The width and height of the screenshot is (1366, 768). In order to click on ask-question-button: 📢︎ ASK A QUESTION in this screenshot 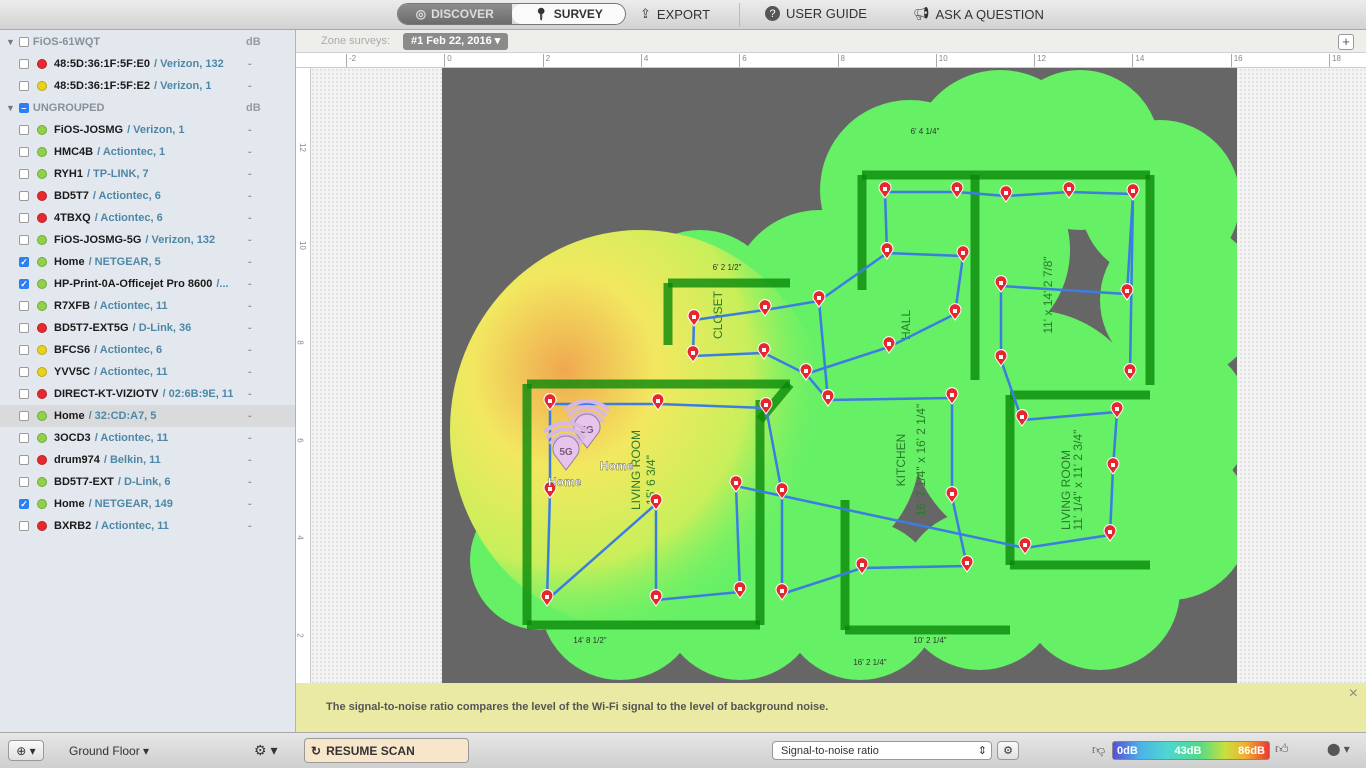, I will do `click(978, 14)`.